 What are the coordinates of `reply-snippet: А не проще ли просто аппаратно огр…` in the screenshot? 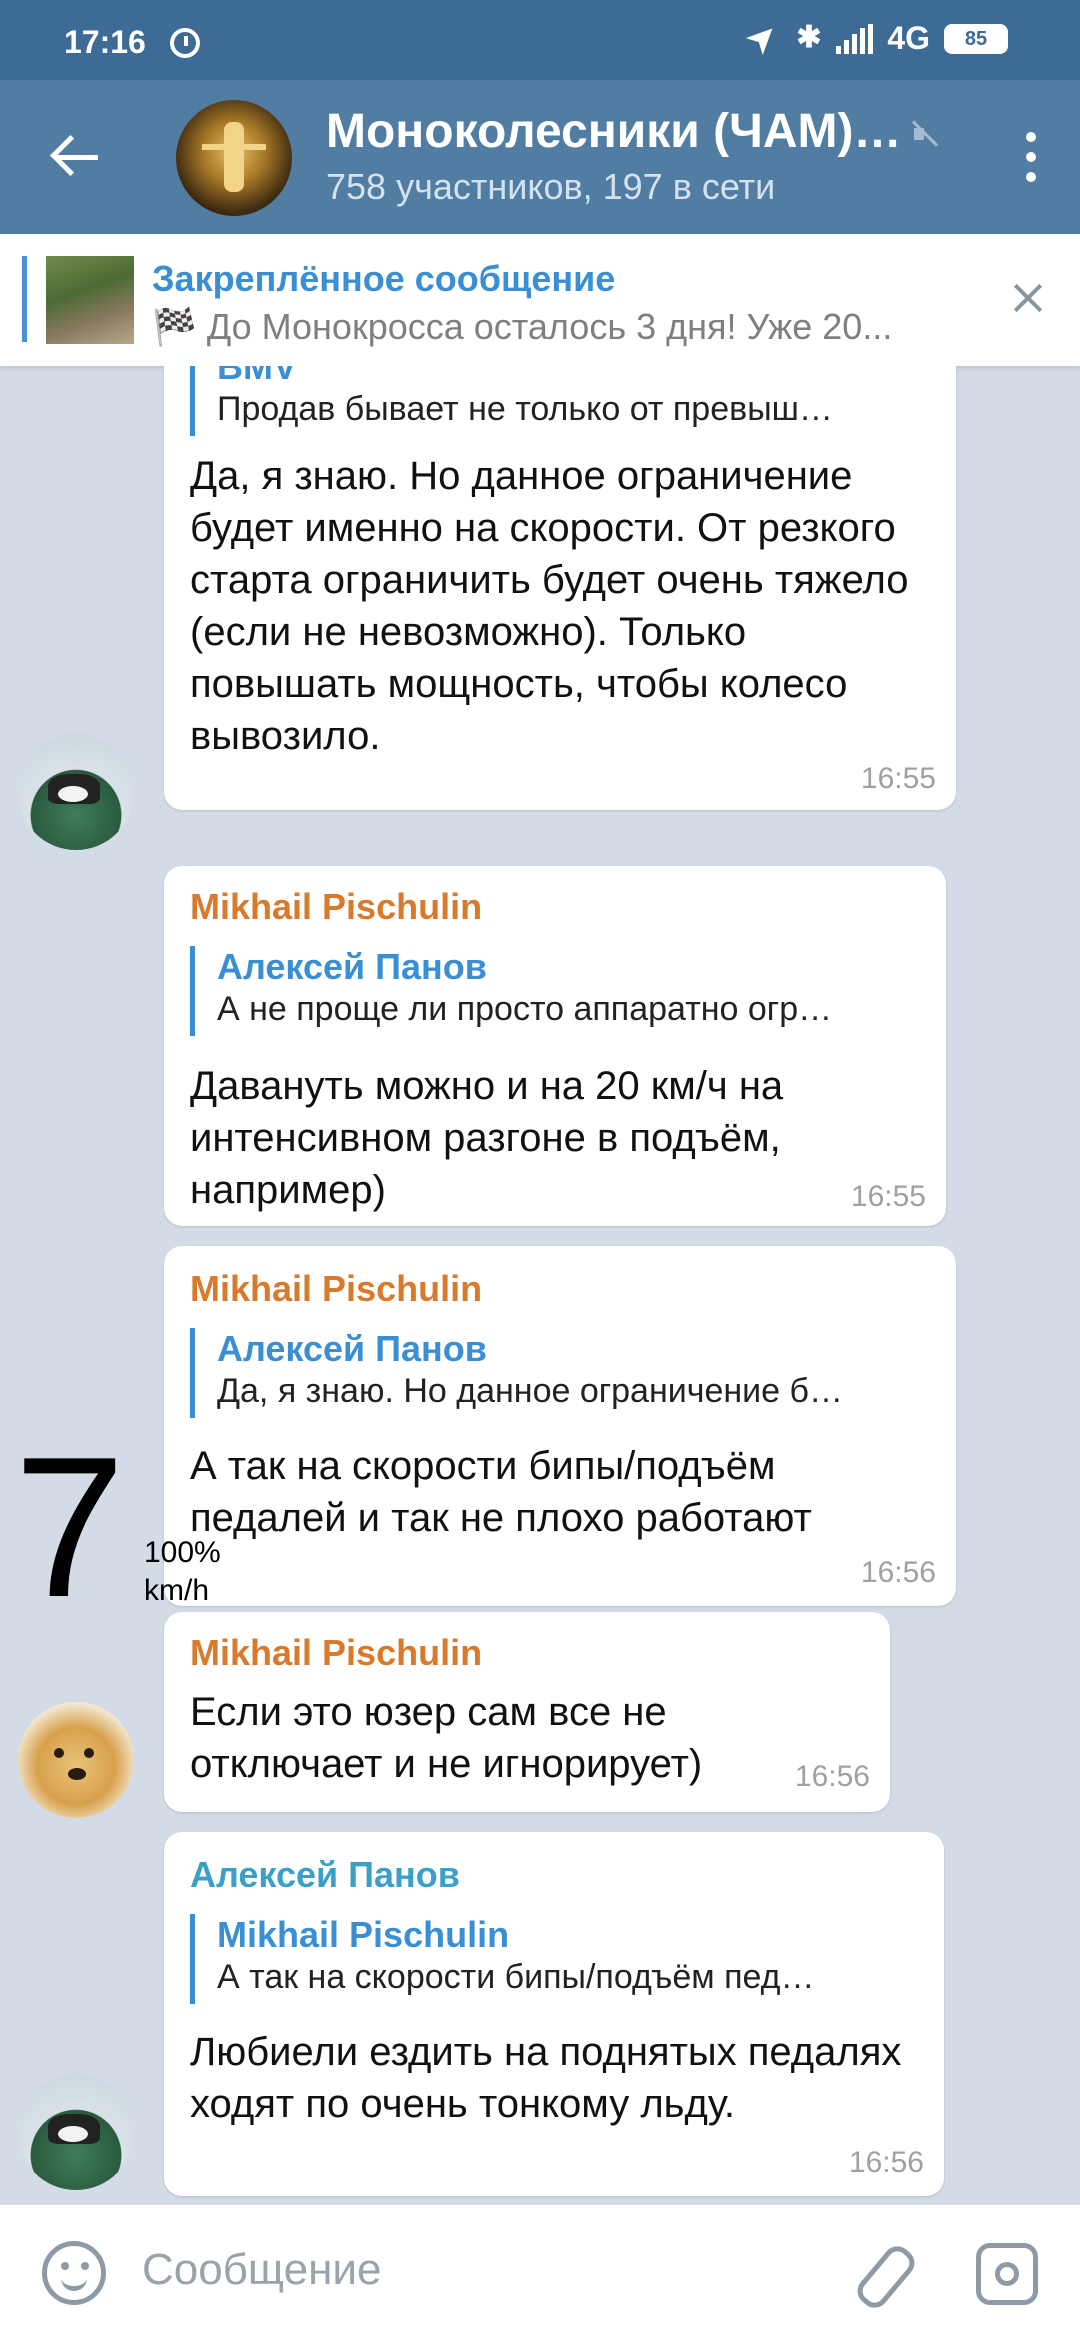 It's located at (525, 1009).